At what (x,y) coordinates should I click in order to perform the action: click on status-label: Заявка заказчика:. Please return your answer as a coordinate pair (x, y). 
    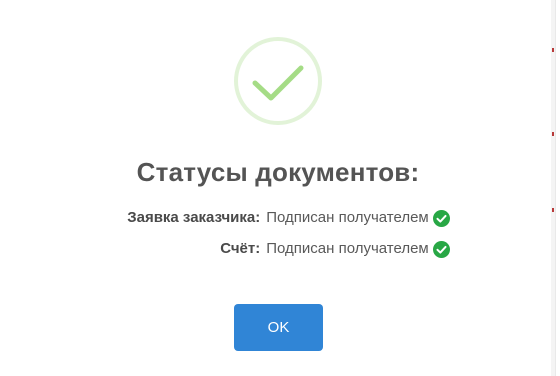
    Looking at the image, I should click on (194, 217).